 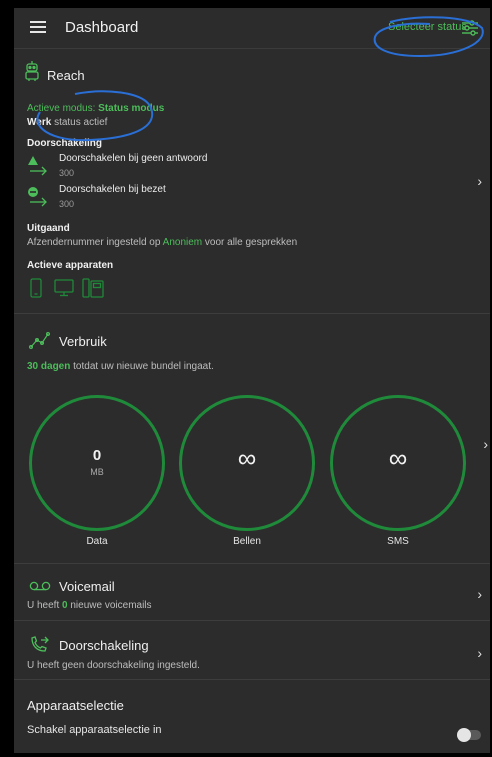 What do you see at coordinates (470, 28) in the screenshot?
I see `filter-sliders-icon` at bounding box center [470, 28].